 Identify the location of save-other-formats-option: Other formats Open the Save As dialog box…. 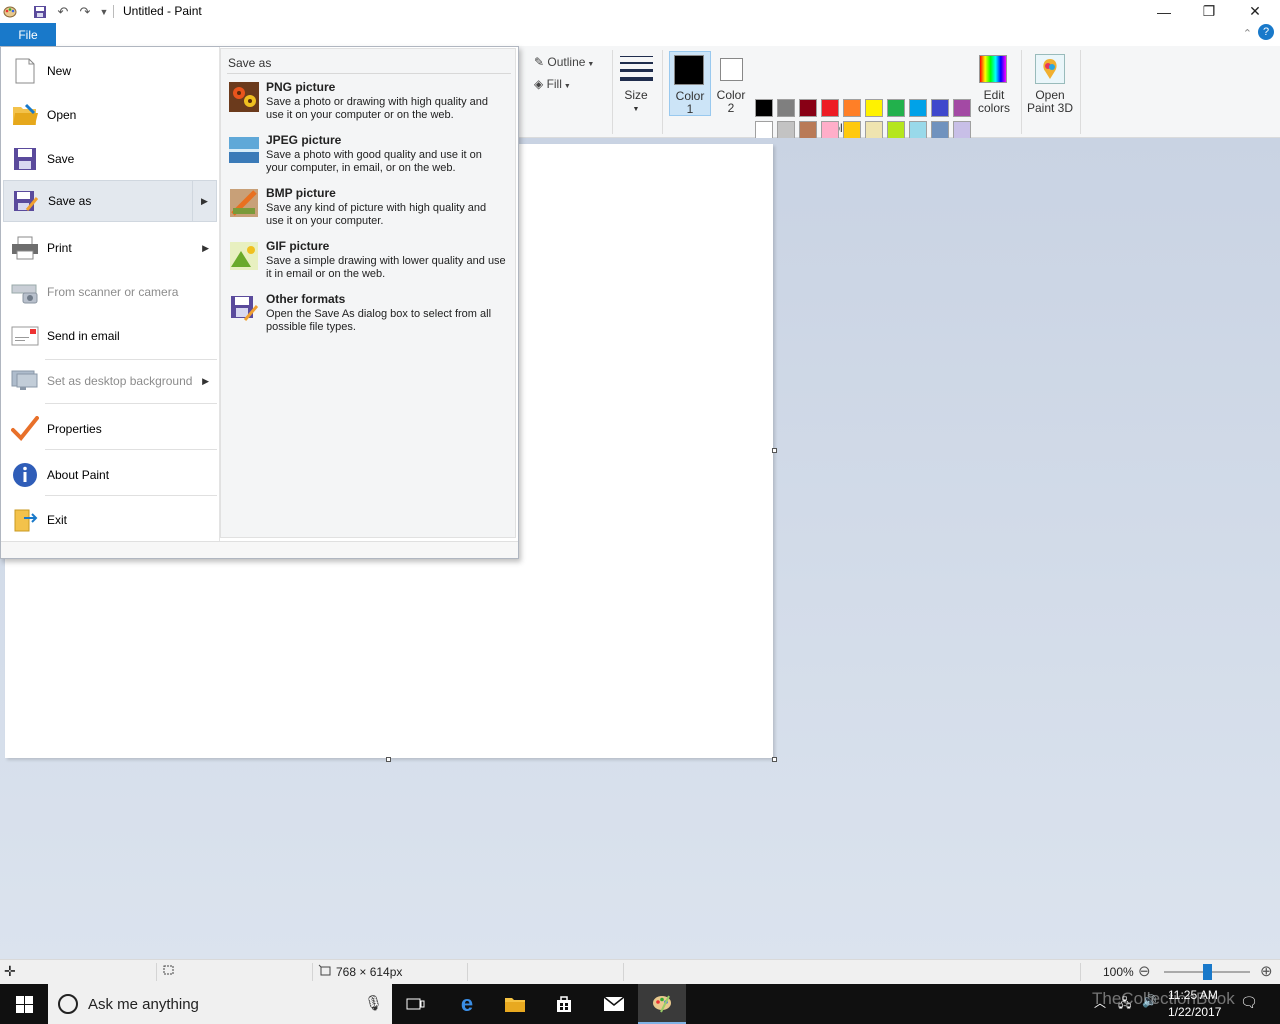
(369, 317).